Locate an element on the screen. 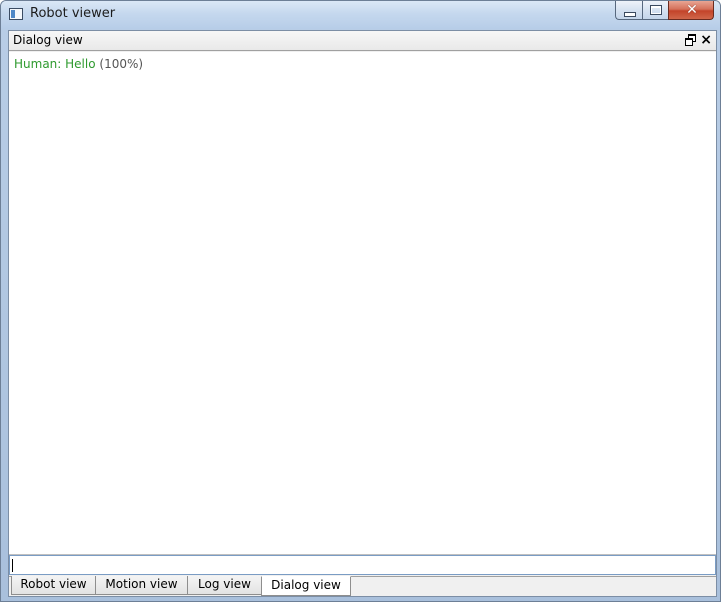 Image resolution: width=721 pixels, height=602 pixels. close-icon: ✕ is located at coordinates (692, 10).